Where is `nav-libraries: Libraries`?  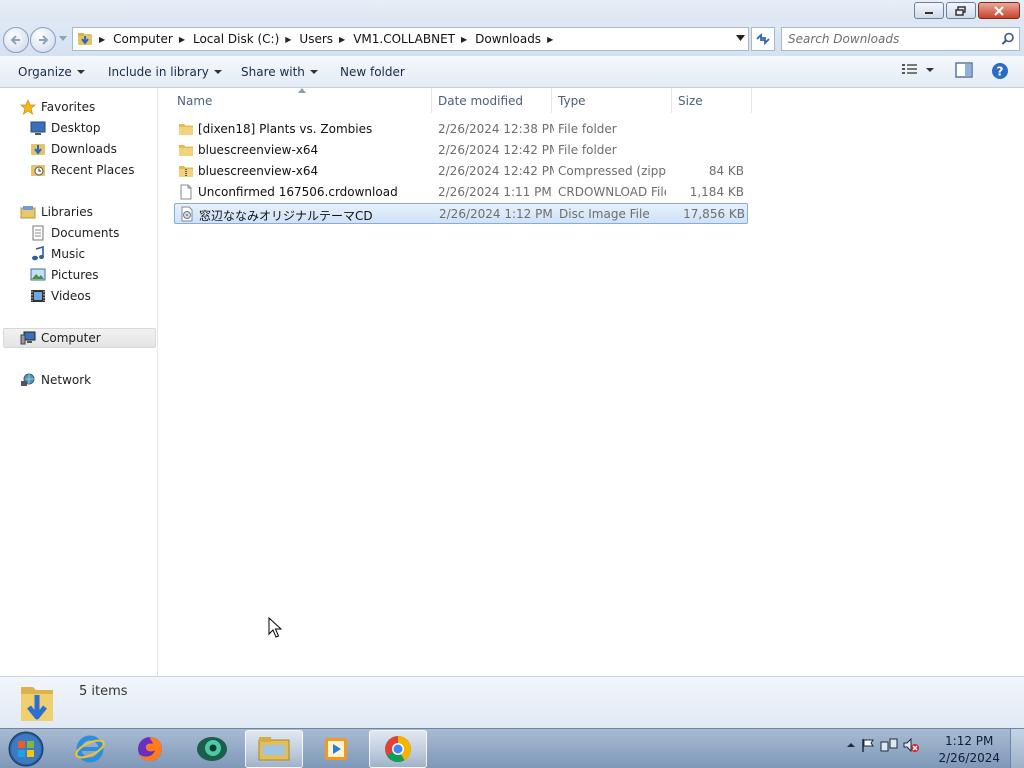 nav-libraries: Libraries is located at coordinates (56, 212).